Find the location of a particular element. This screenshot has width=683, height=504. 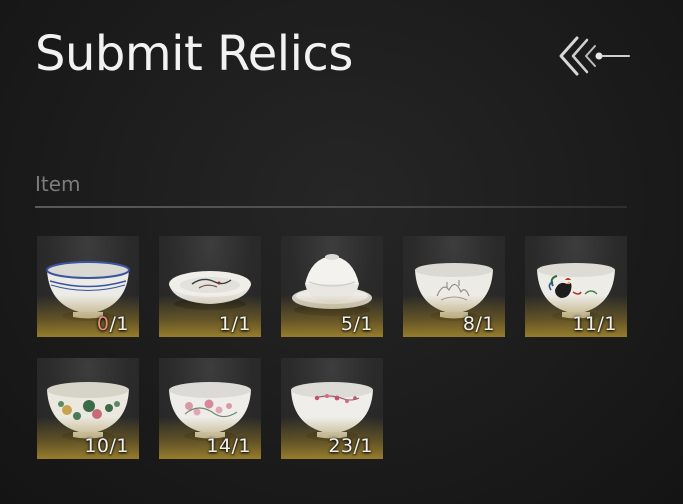

relic-count: 0/1 is located at coordinates (112, 324).